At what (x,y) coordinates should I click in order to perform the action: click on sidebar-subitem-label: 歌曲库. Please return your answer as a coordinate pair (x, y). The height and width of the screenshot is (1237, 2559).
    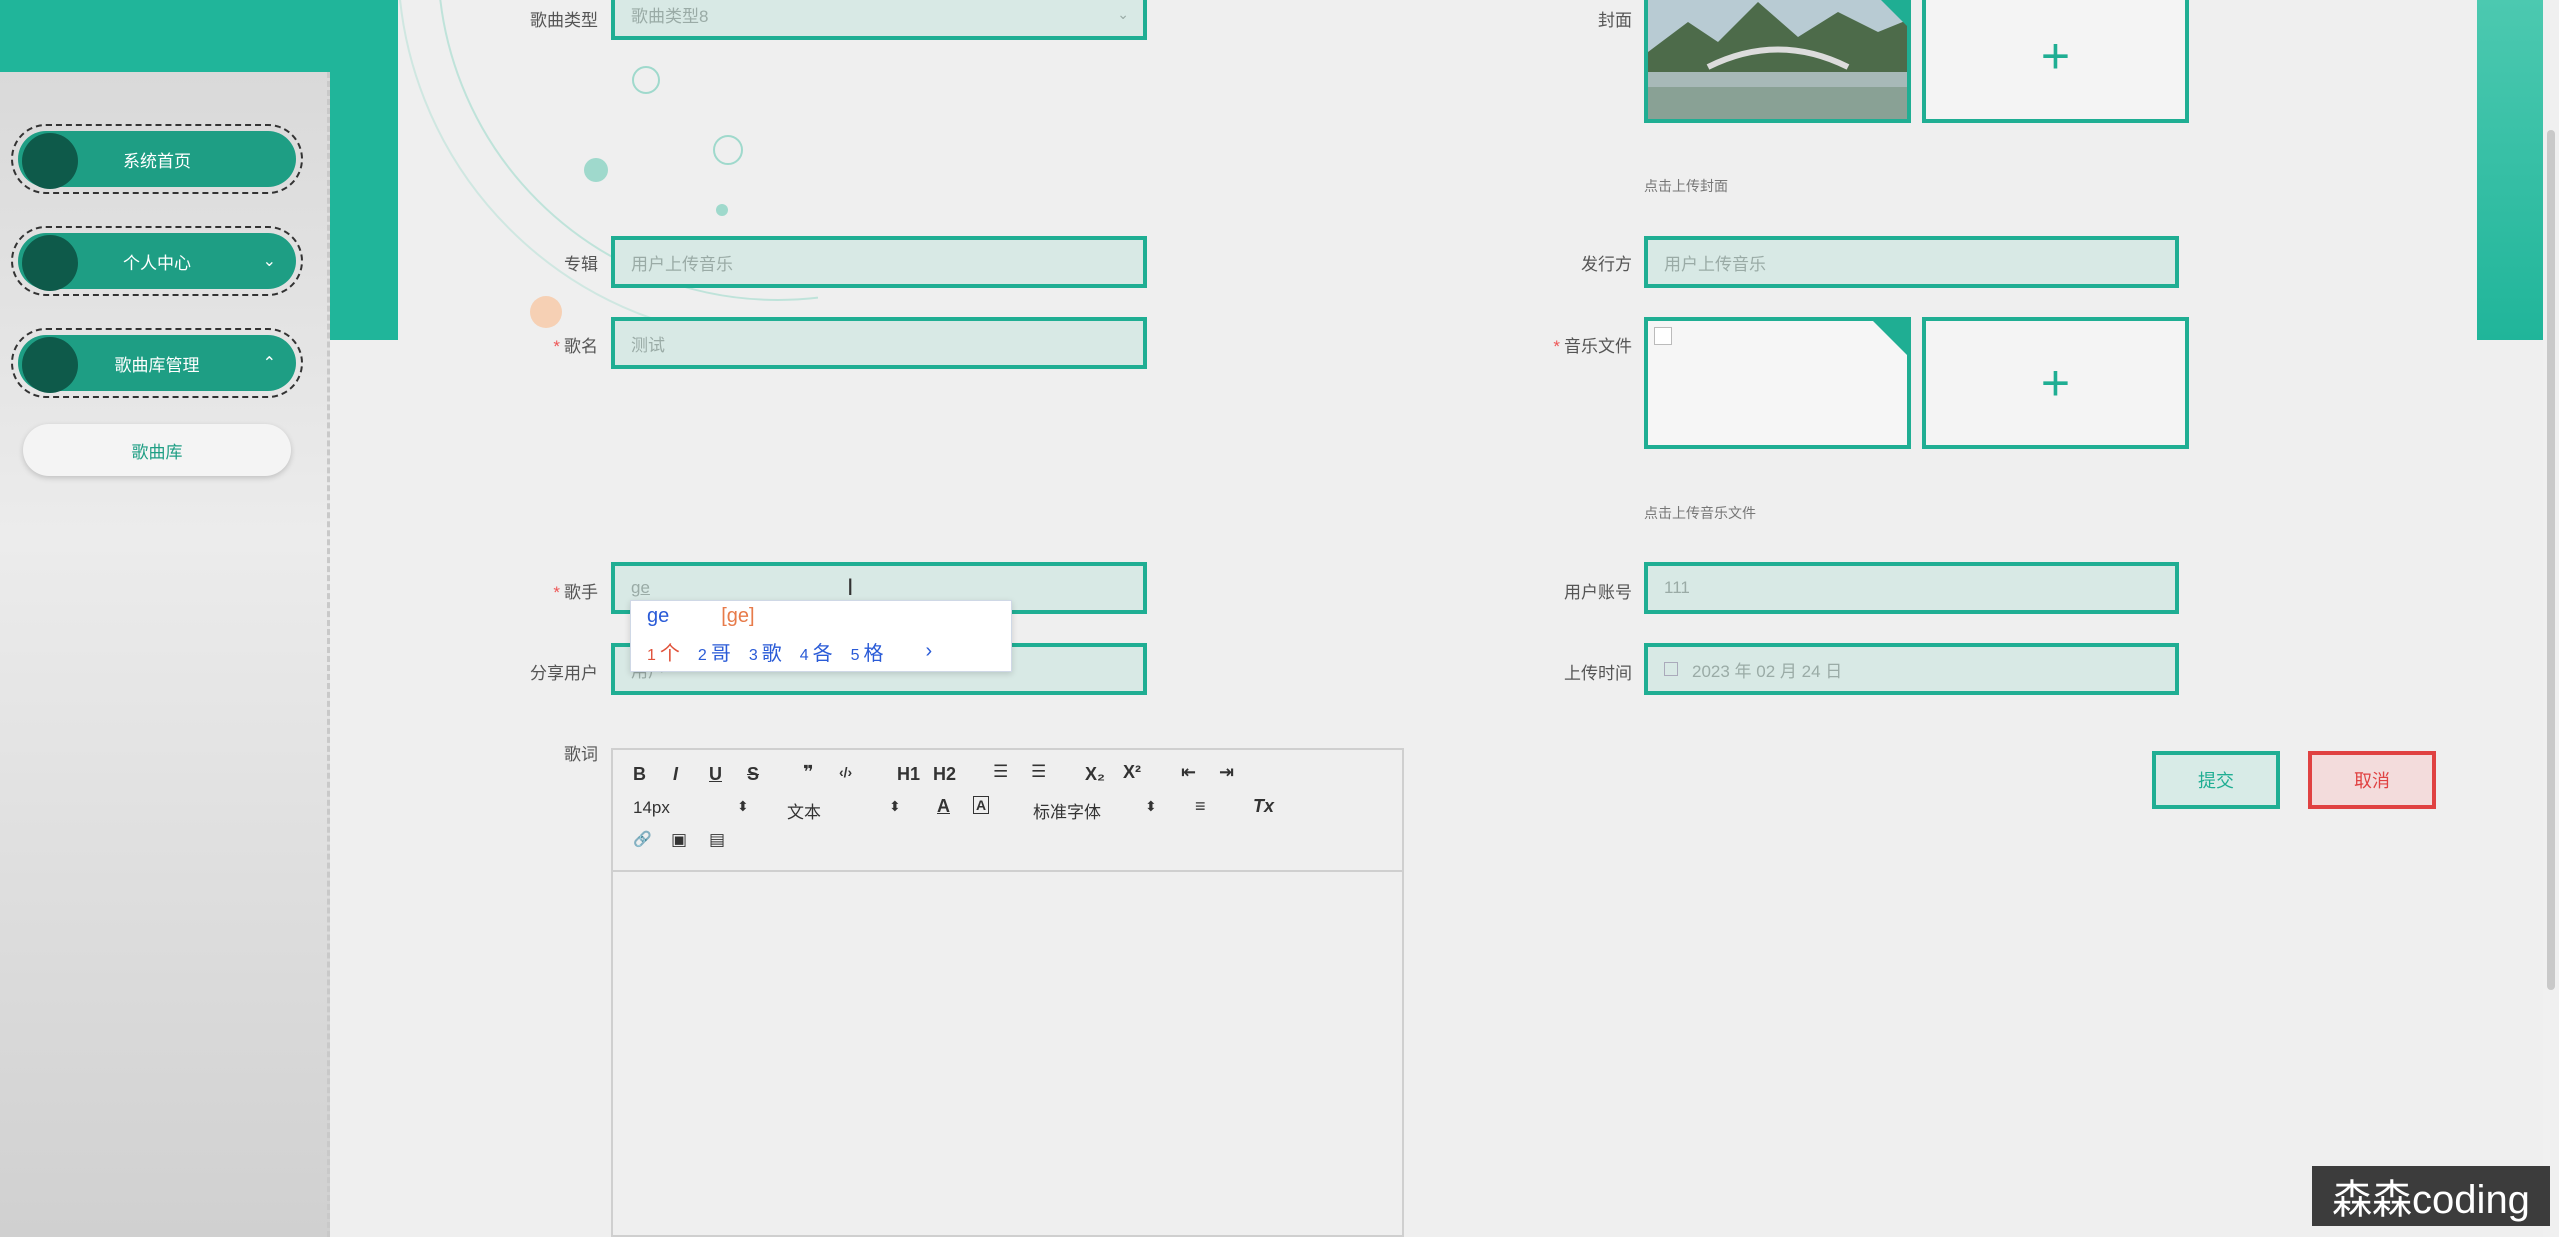
    Looking at the image, I should click on (157, 452).